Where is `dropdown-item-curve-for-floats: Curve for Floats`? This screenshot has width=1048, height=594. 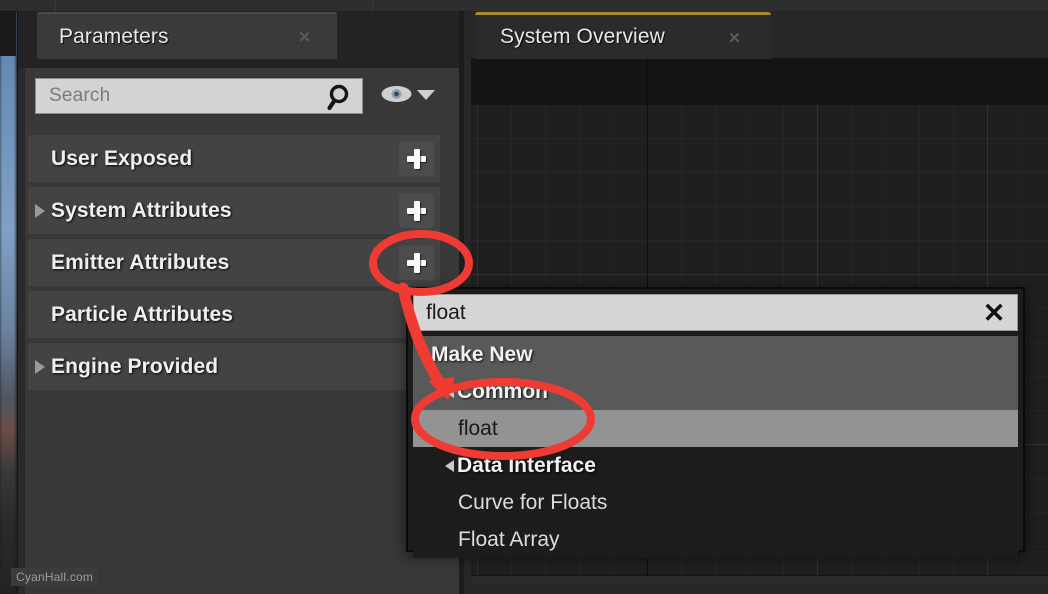 dropdown-item-curve-for-floats: Curve for Floats is located at coordinates (715, 502).